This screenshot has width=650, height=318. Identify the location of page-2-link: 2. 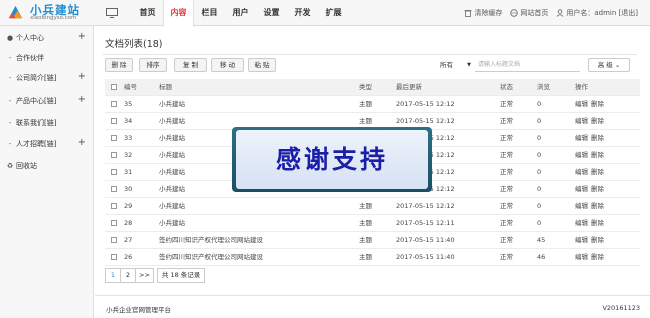
(128, 275).